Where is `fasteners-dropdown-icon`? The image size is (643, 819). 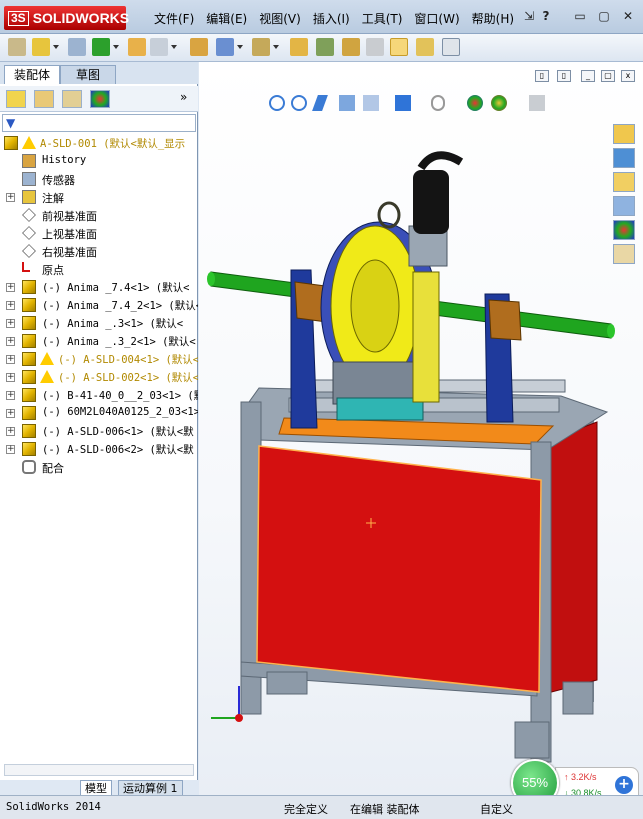
fasteners-dropdown-icon is located at coordinates (240, 47).